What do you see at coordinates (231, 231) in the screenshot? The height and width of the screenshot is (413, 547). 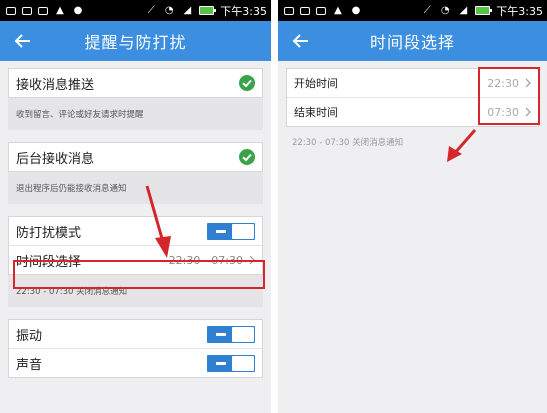 I see `dnd-toggle` at bounding box center [231, 231].